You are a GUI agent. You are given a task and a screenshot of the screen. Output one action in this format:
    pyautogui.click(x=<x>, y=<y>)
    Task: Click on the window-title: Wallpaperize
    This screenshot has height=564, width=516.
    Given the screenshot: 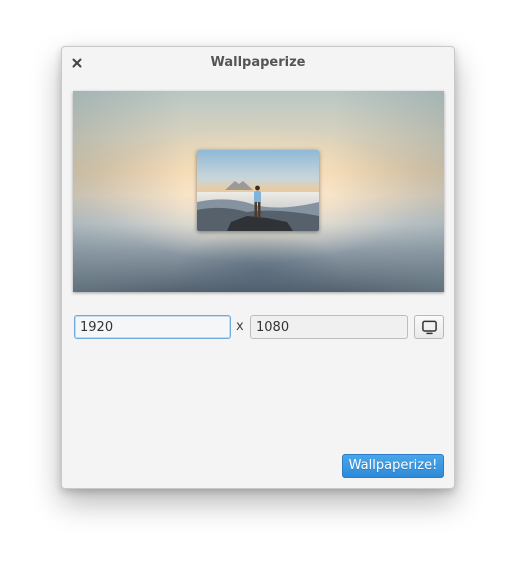 What is the action you would take?
    pyautogui.click(x=258, y=62)
    